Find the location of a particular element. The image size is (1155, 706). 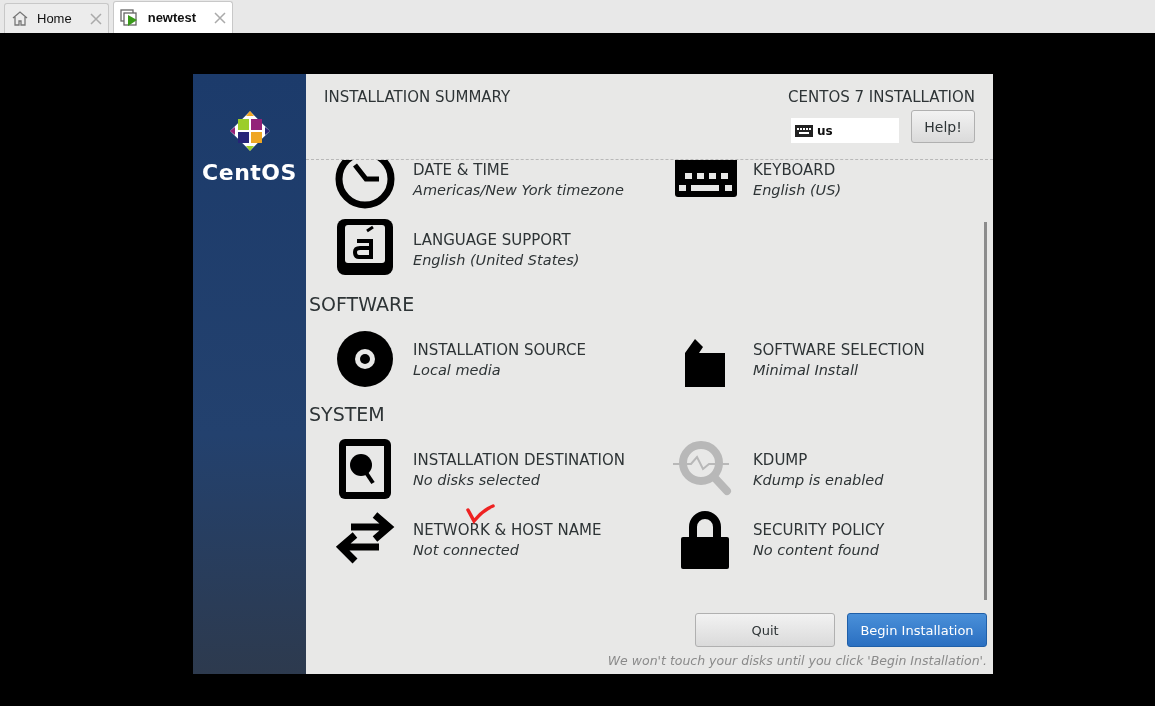

spoke-status: Local media is located at coordinates (457, 369).